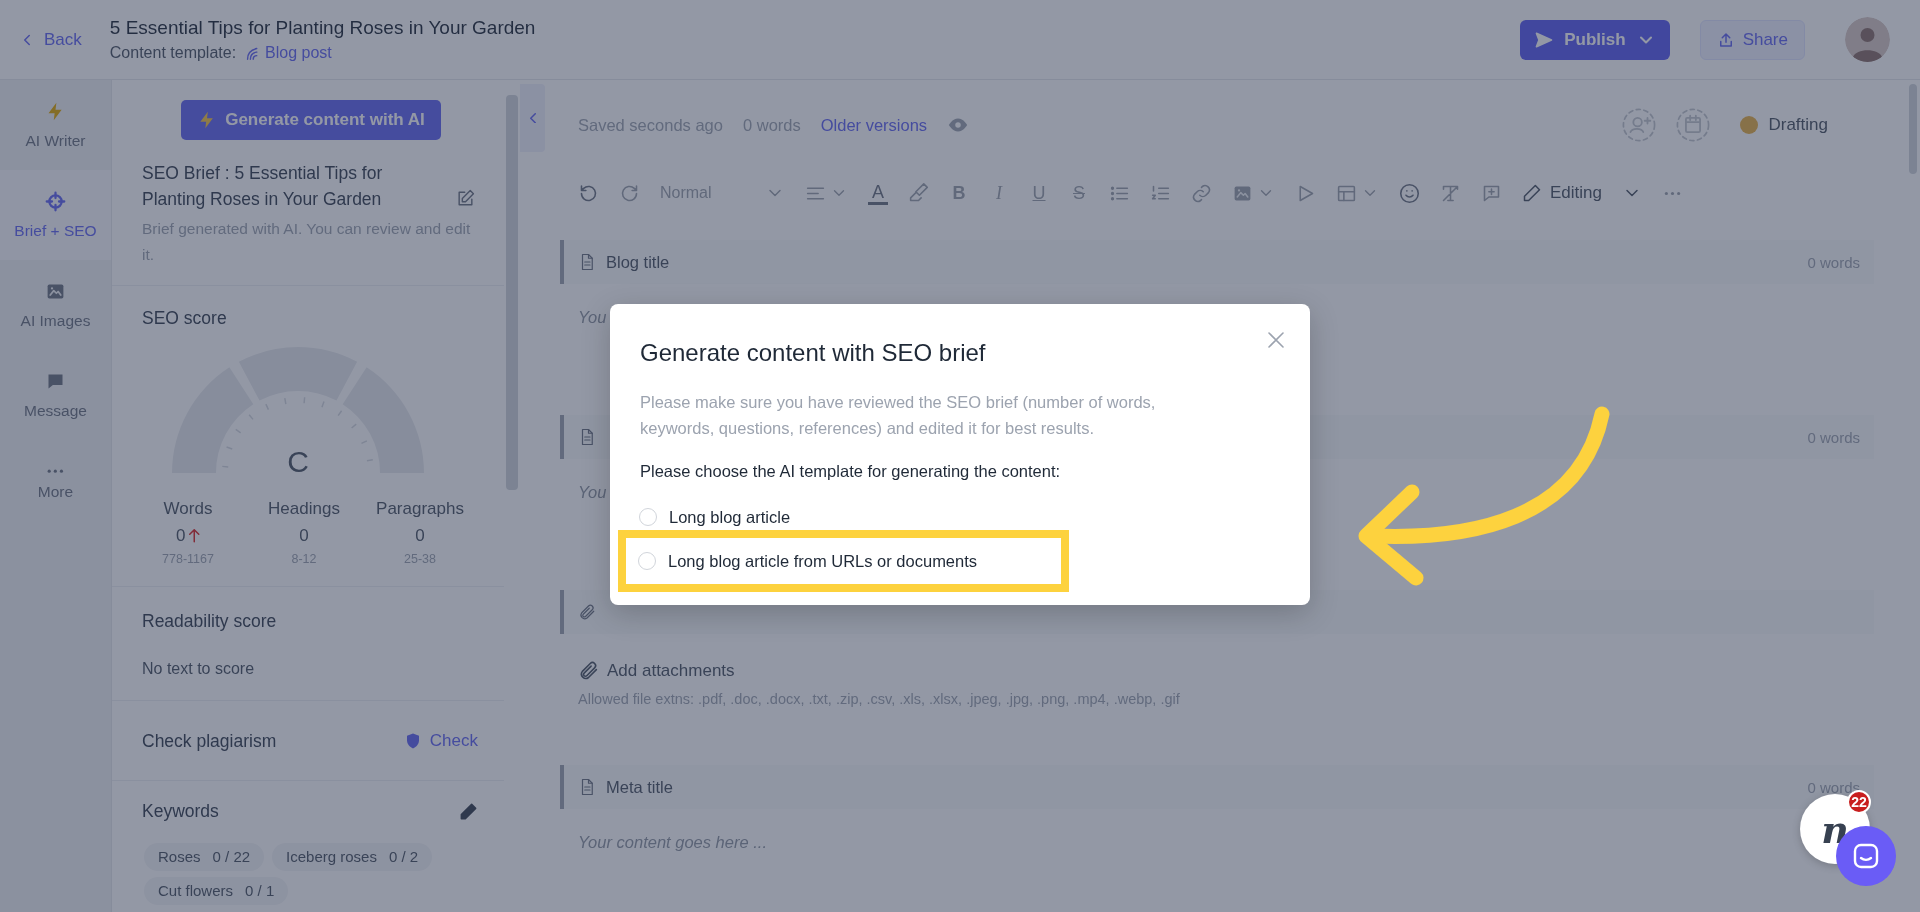 The image size is (1920, 912). I want to click on section-heading: SEO score, so click(185, 318).